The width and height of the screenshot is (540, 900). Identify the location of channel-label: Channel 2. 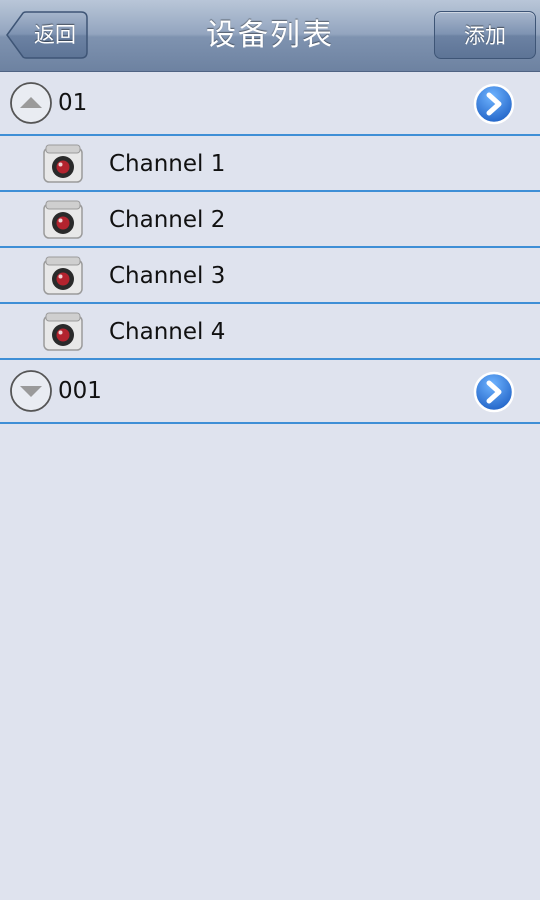
(167, 220).